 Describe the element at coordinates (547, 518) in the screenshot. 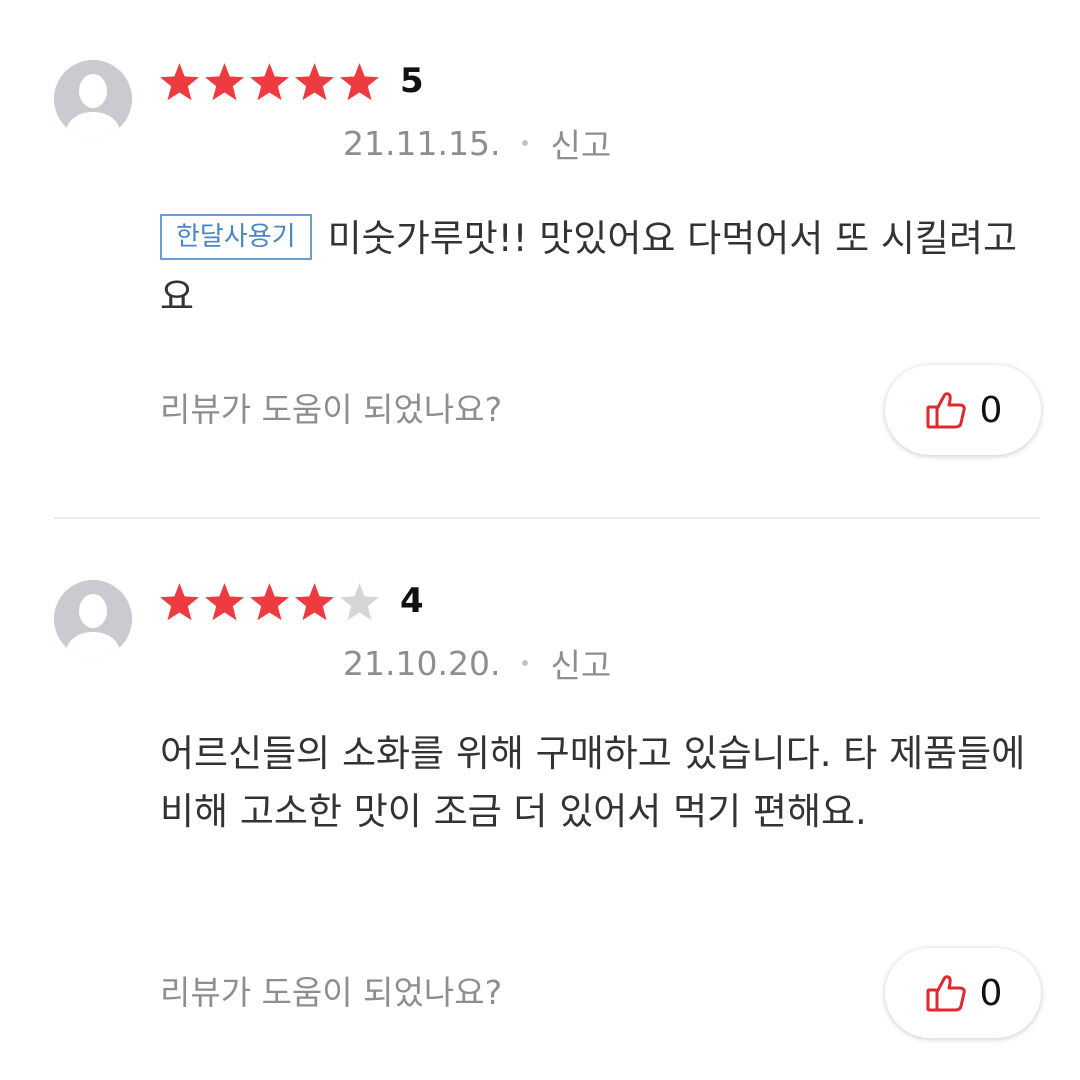

I see `divider` at that location.